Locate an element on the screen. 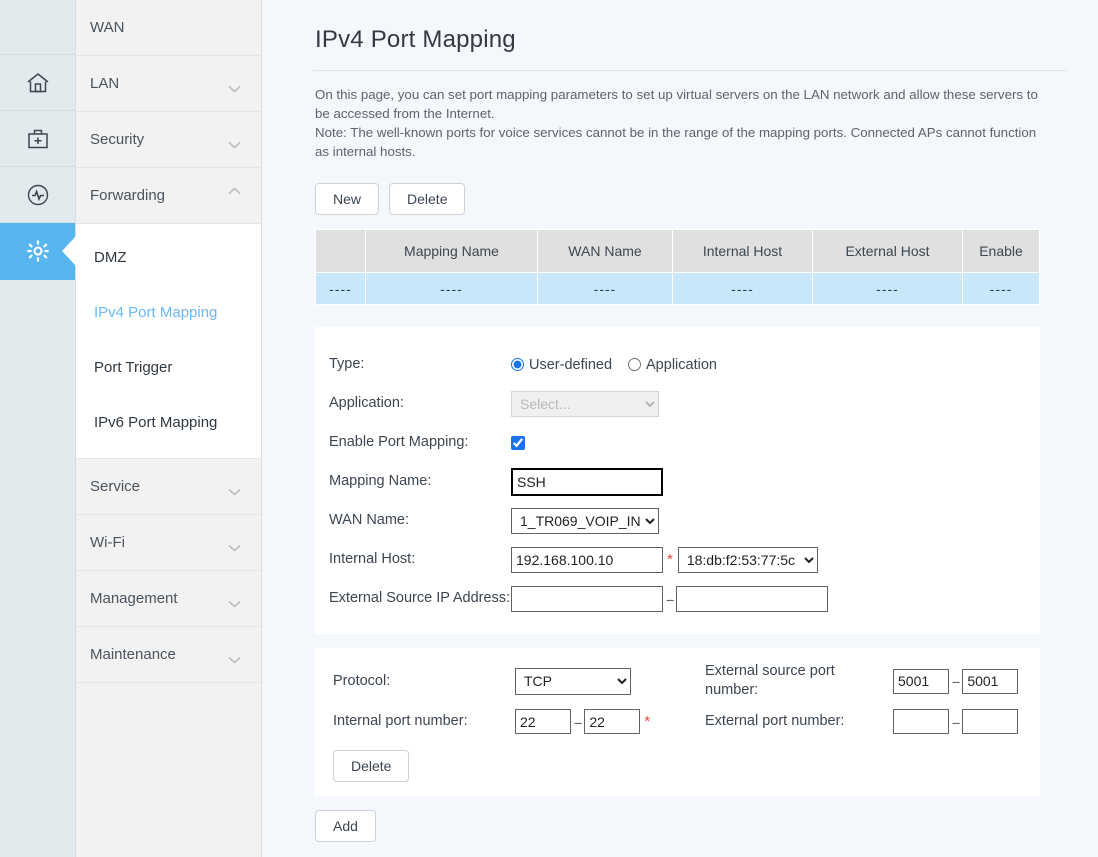  sidebar-item-label: Forwarding is located at coordinates (128, 195).